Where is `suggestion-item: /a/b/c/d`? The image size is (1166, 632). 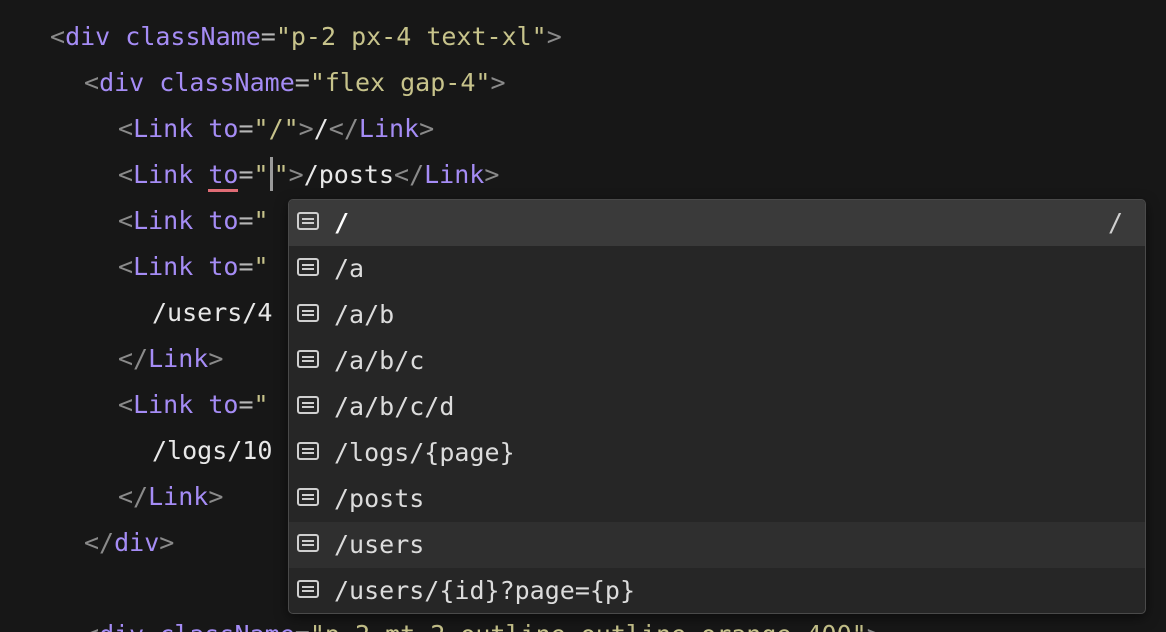 suggestion-item: /a/b/c/d is located at coordinates (717, 407).